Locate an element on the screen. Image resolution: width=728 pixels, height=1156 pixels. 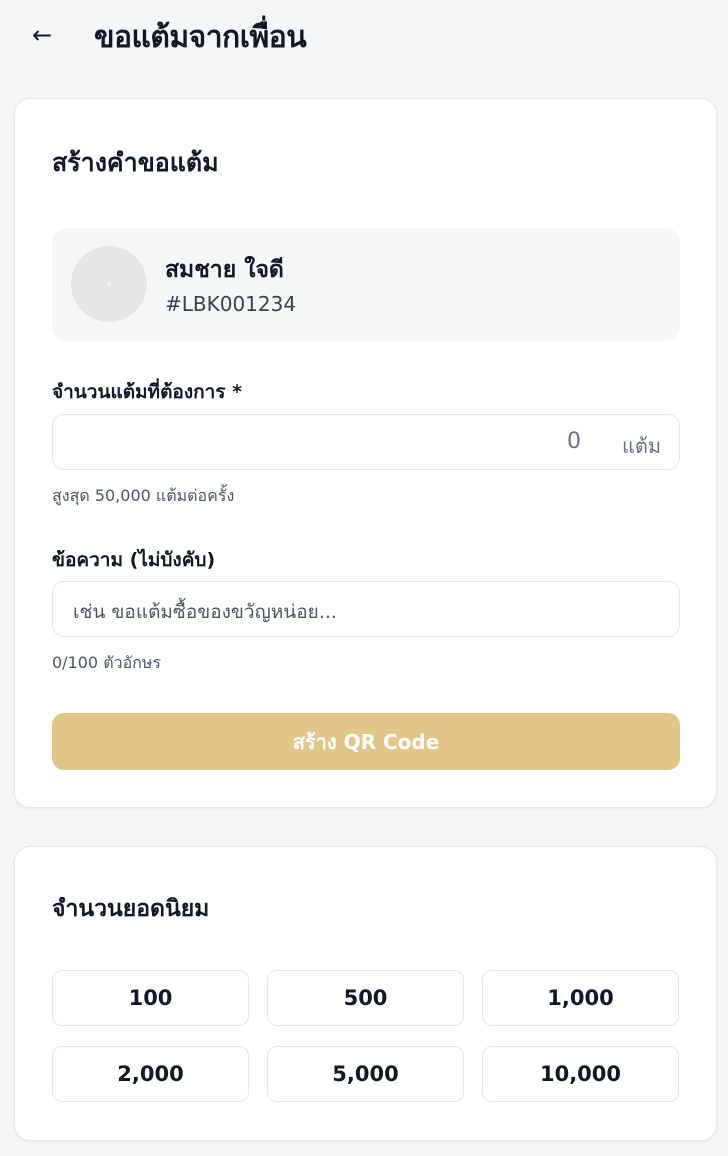
message-counter: 0/100 ตัวอักษร is located at coordinates (107, 662).